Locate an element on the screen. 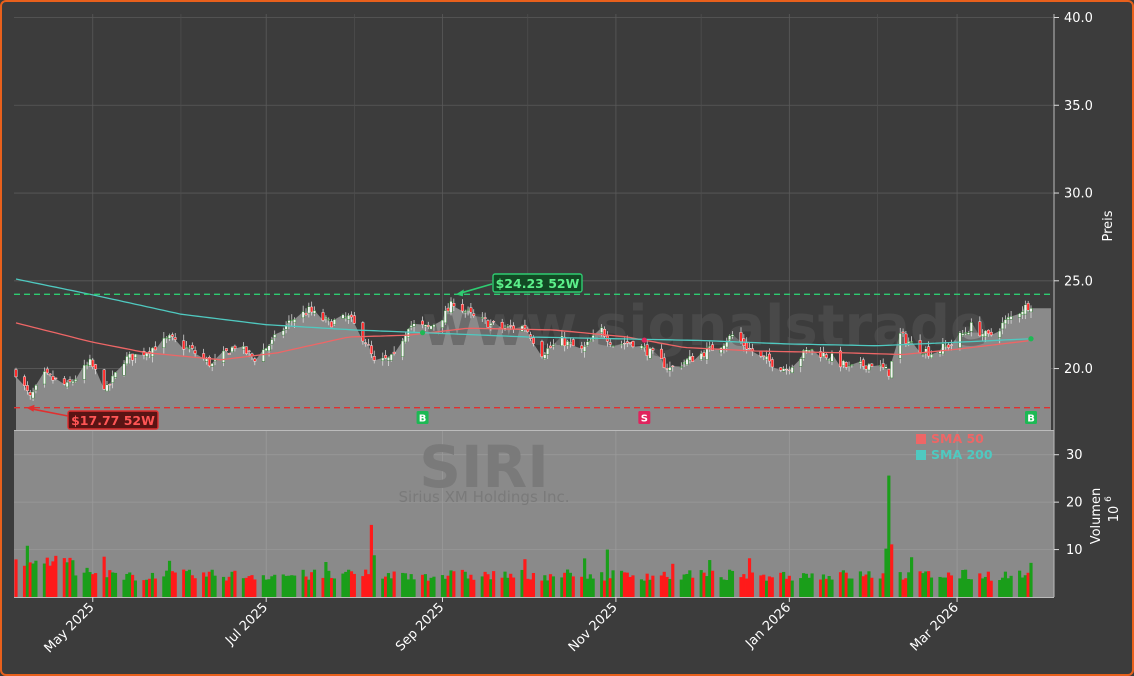 Image resolution: width=1134 pixels, height=676 pixels. volume-unit-exponent: 6 is located at coordinates (1109, 499).